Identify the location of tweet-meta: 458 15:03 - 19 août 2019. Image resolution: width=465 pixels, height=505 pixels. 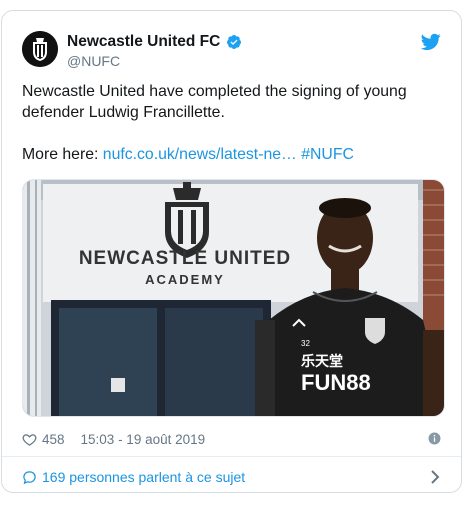
(231, 439).